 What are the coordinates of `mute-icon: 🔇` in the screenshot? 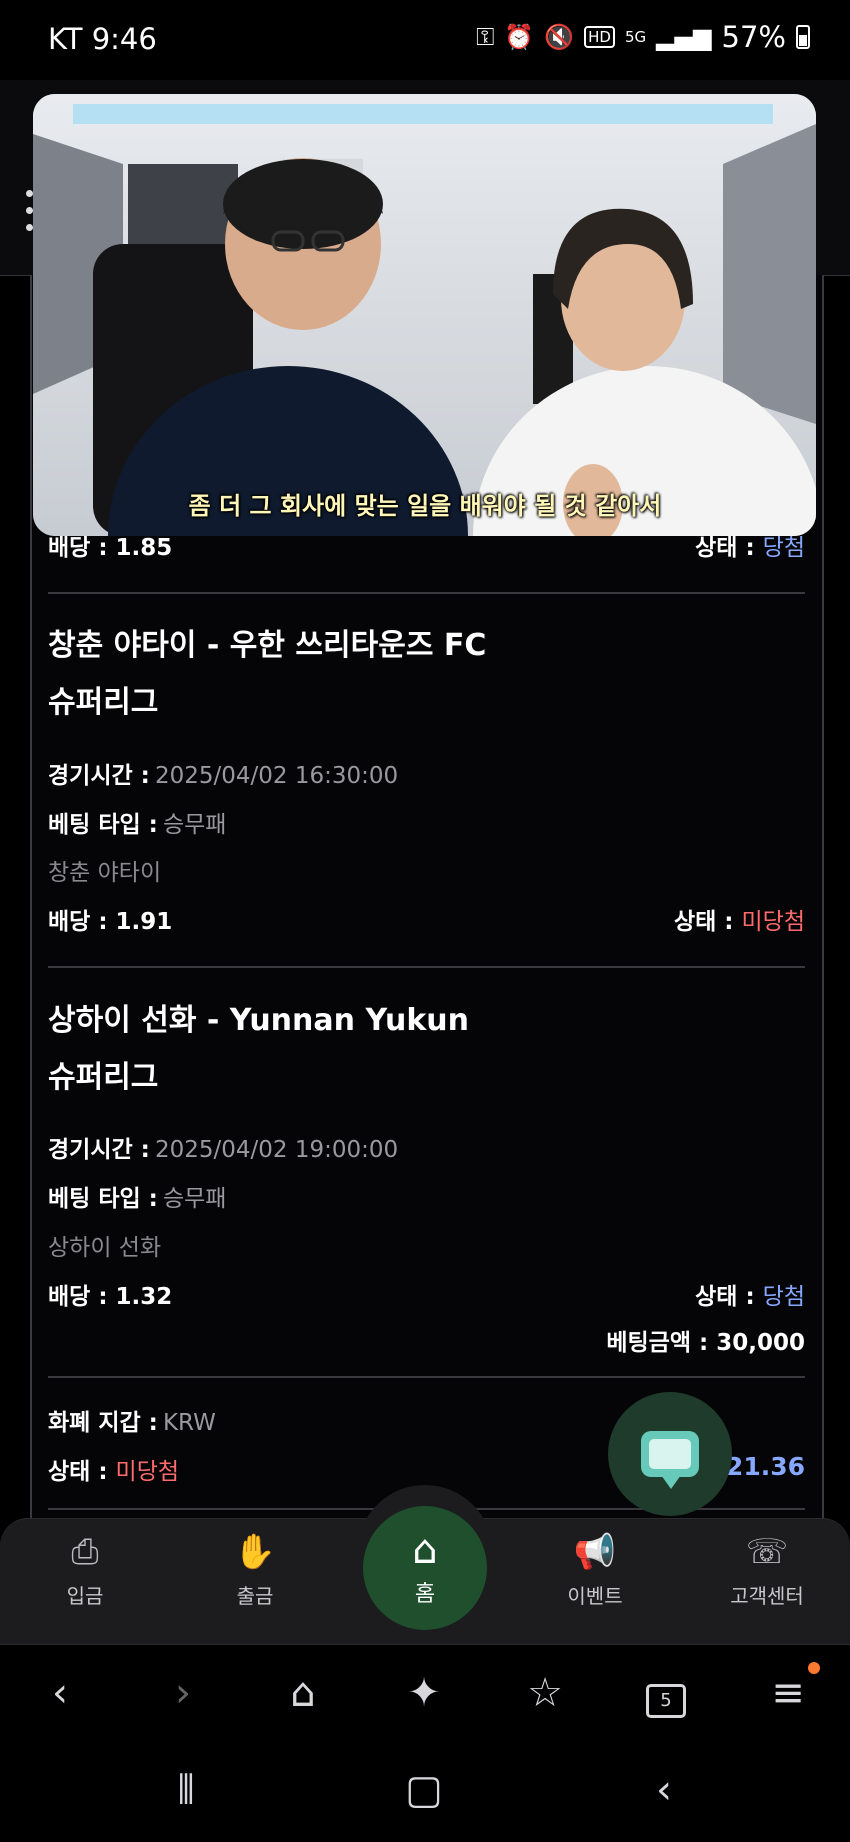 It's located at (559, 37).